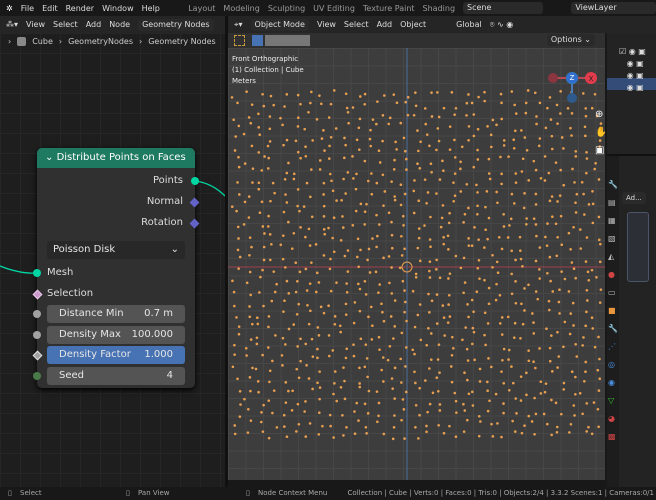 The image size is (656, 500). Describe the element at coordinates (37, 376) in the screenshot. I see `seed-socket` at that location.